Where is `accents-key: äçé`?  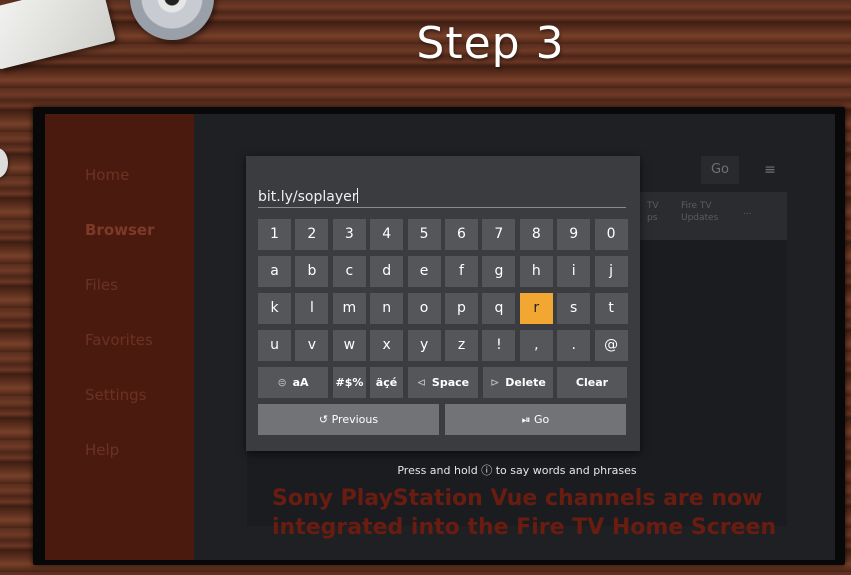 accents-key: äçé is located at coordinates (386, 382).